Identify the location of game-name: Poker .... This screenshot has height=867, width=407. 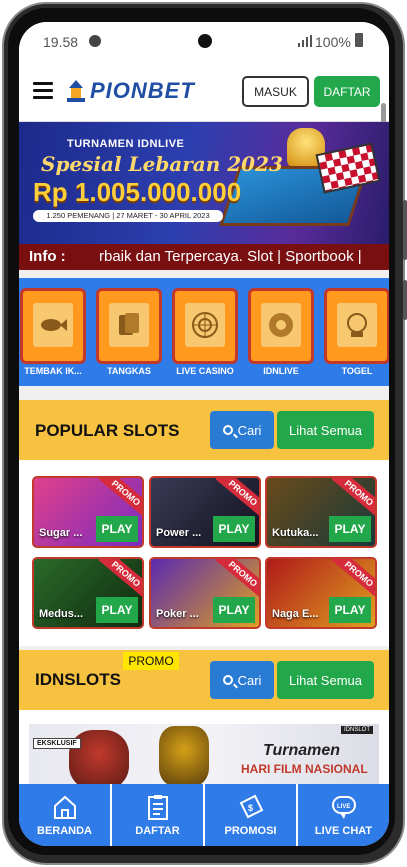
(177, 614).